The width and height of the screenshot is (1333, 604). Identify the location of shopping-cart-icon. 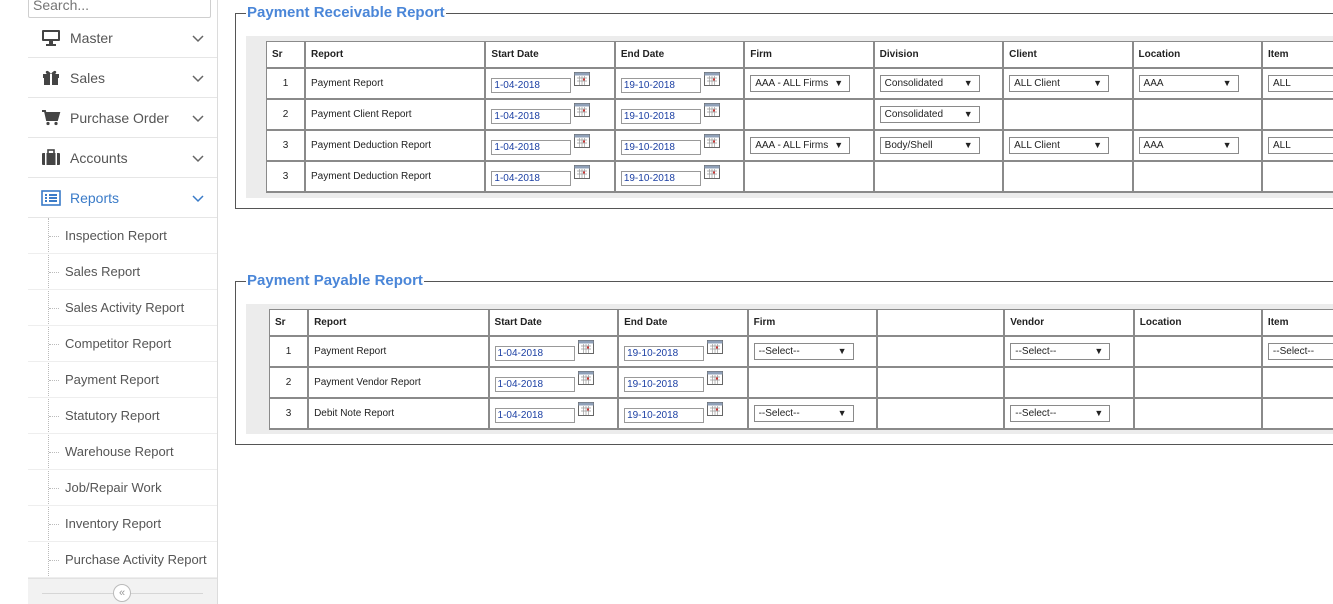
(51, 118).